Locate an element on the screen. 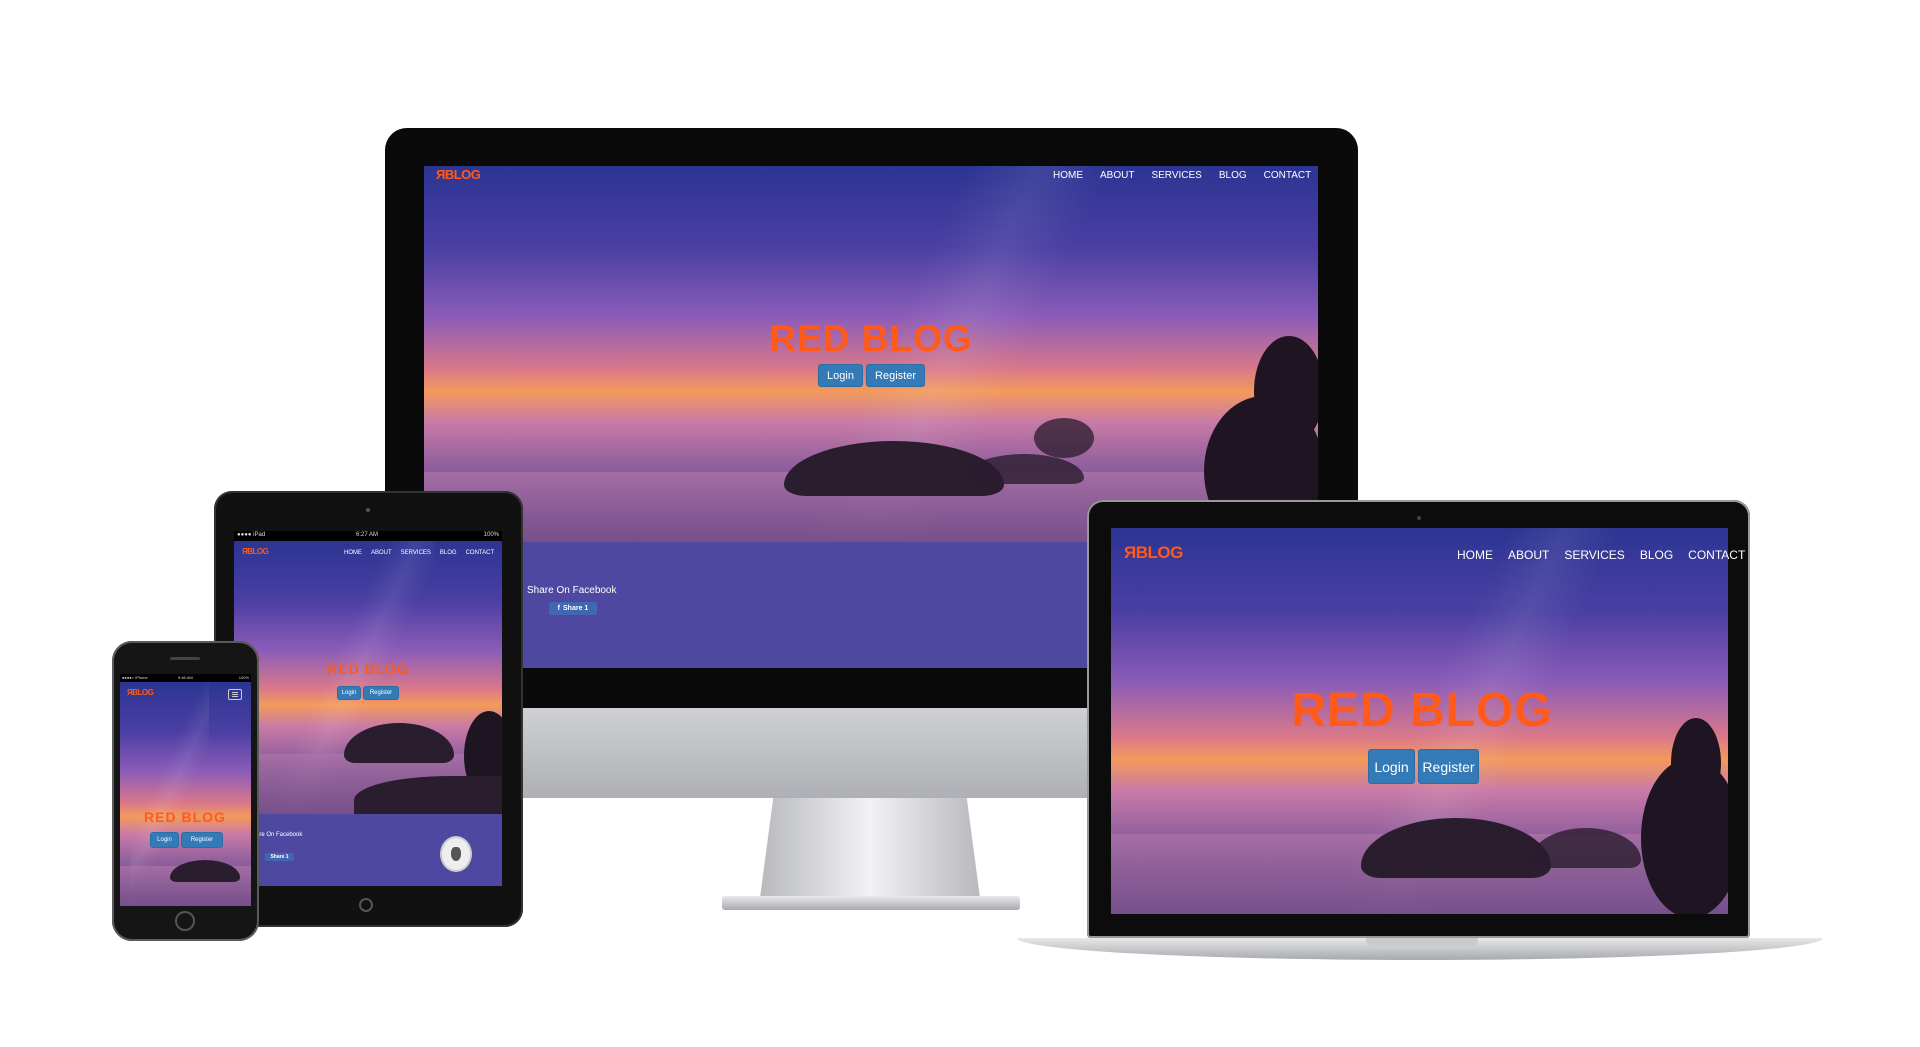  ipad-facebook-share-button: Share 1 is located at coordinates (279, 857).